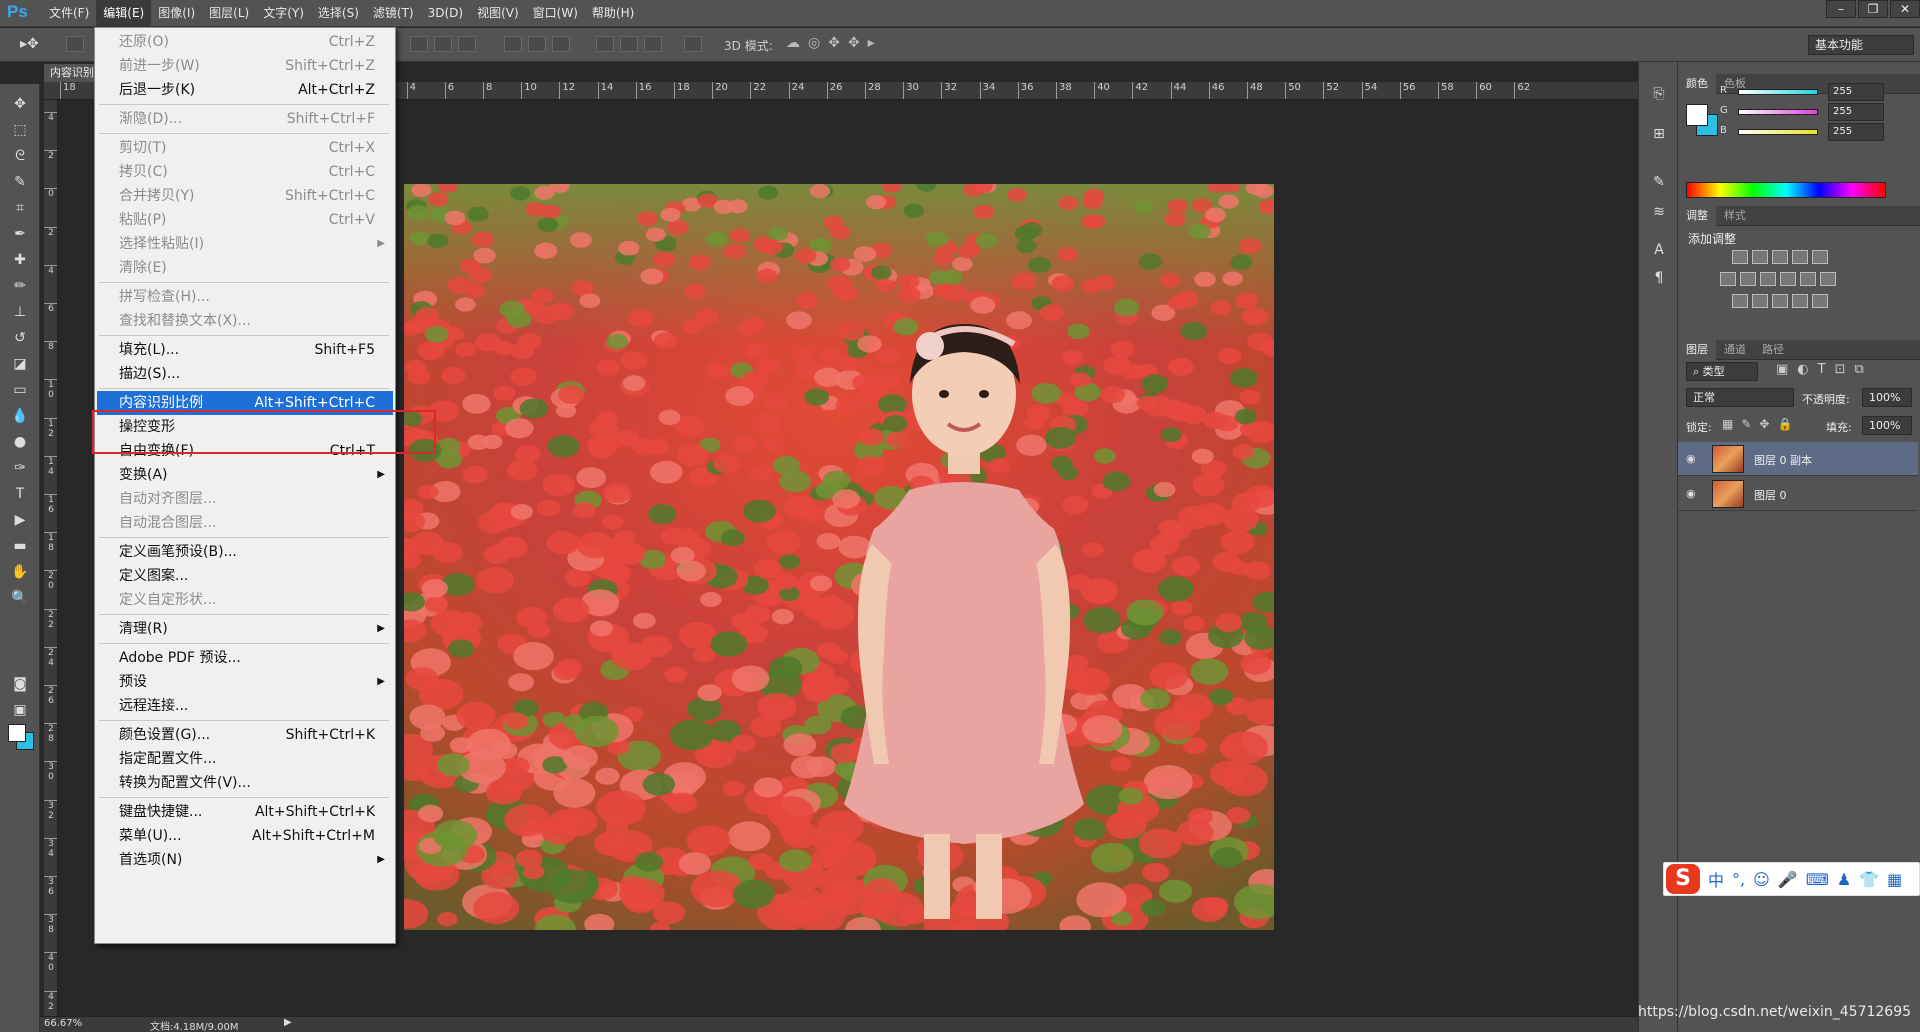 This screenshot has width=1920, height=1032. What do you see at coordinates (20, 364) in the screenshot?
I see `eraser-tool-icon: ◪` at bounding box center [20, 364].